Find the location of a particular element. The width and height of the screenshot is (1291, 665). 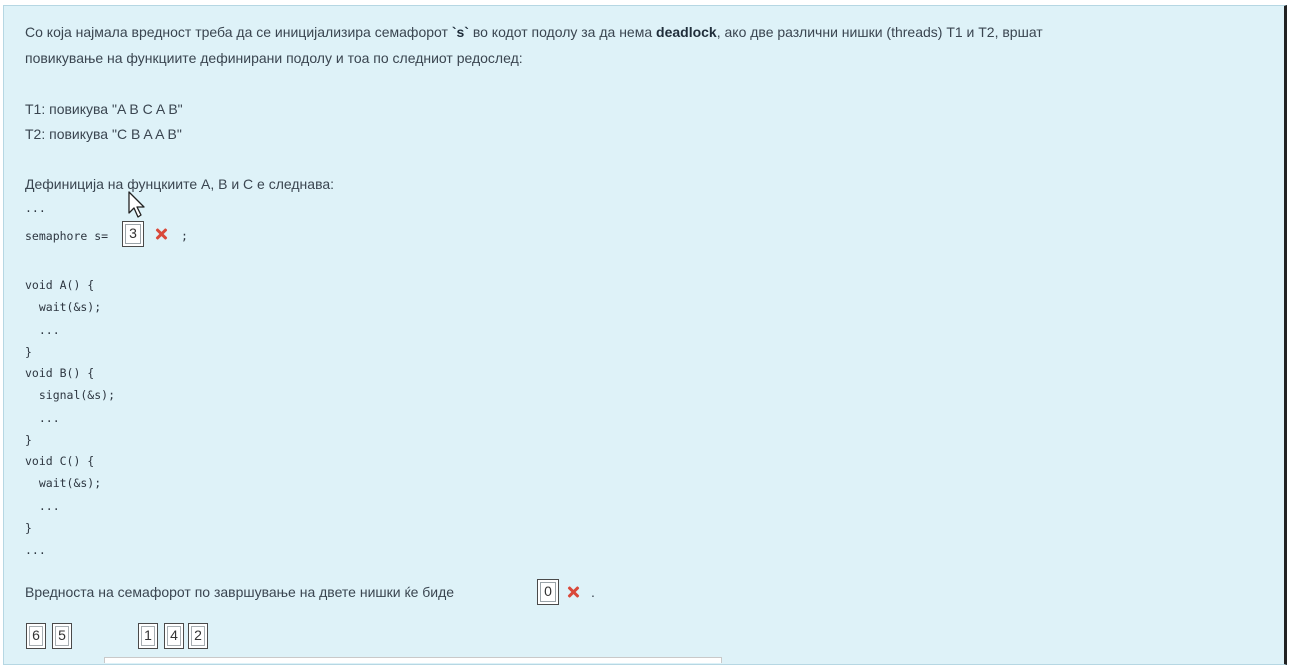

question-text-part: во кодот подолу за да нема is located at coordinates (562, 32).